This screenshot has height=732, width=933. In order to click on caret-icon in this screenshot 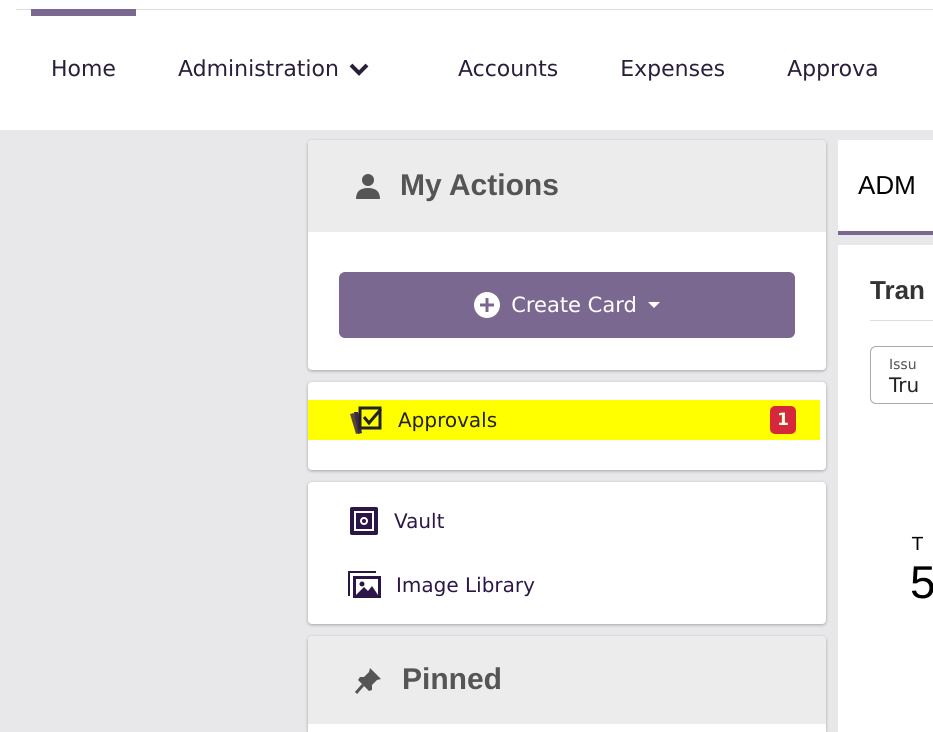, I will do `click(653, 305)`.